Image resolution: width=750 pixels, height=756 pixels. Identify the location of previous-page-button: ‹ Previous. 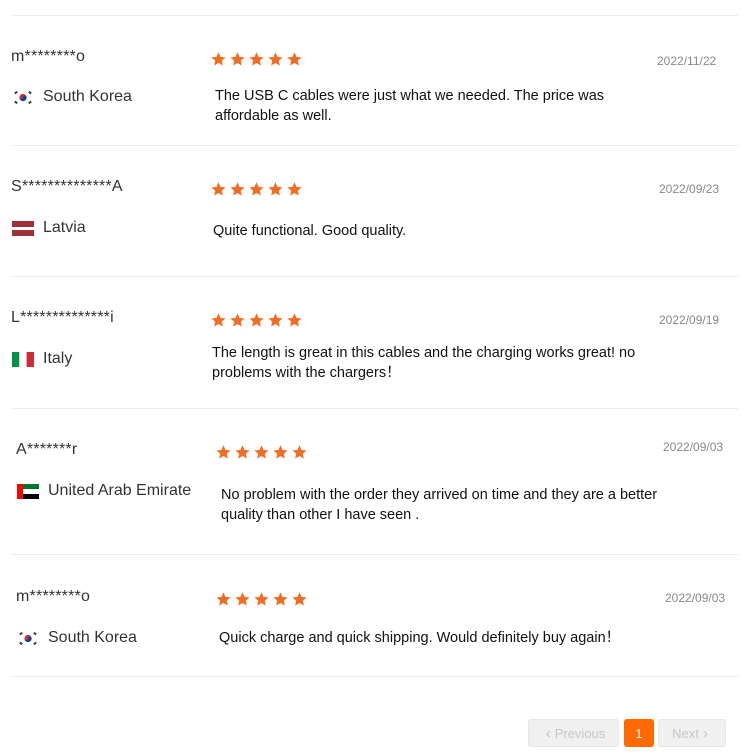
(573, 733).